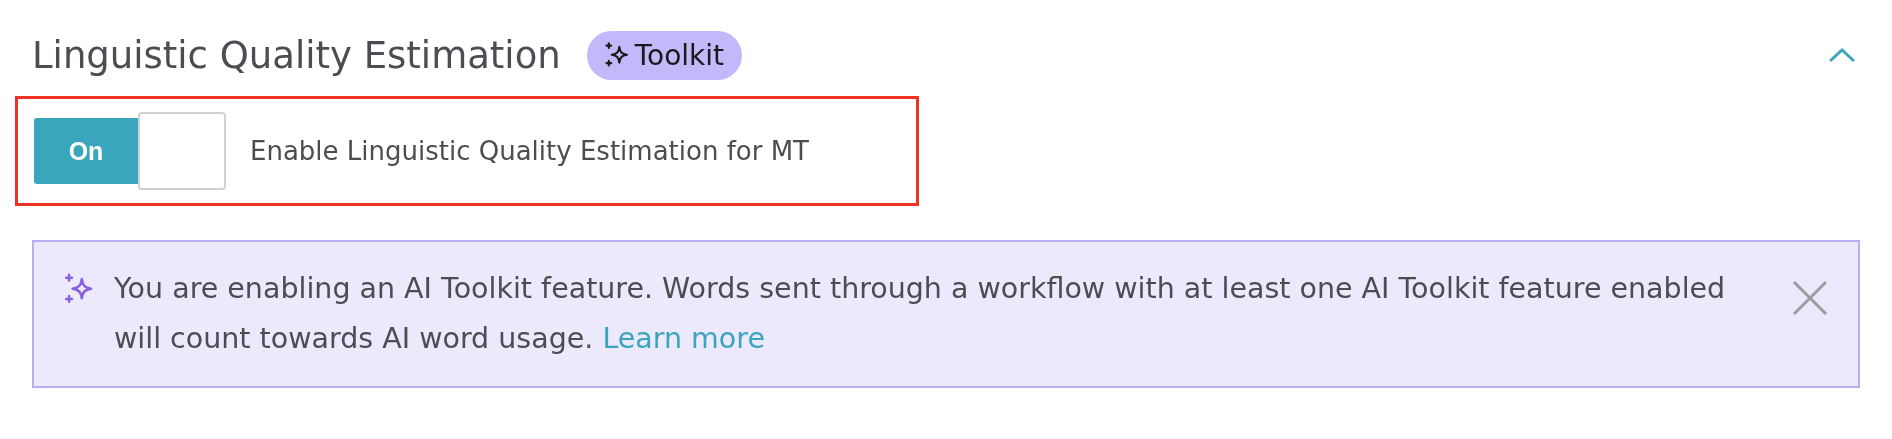 The height and width of the screenshot is (439, 1892). Describe the element at coordinates (296, 55) in the screenshot. I see `section-title: Linguistic Quality Estimation` at that location.